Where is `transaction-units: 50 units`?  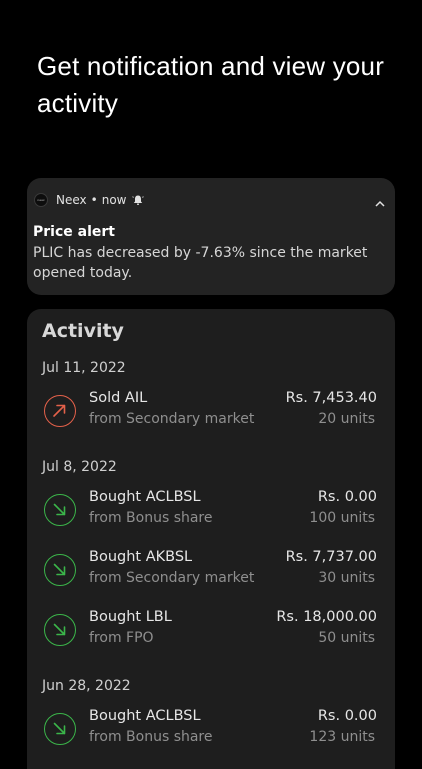 transaction-units: 50 units is located at coordinates (346, 638).